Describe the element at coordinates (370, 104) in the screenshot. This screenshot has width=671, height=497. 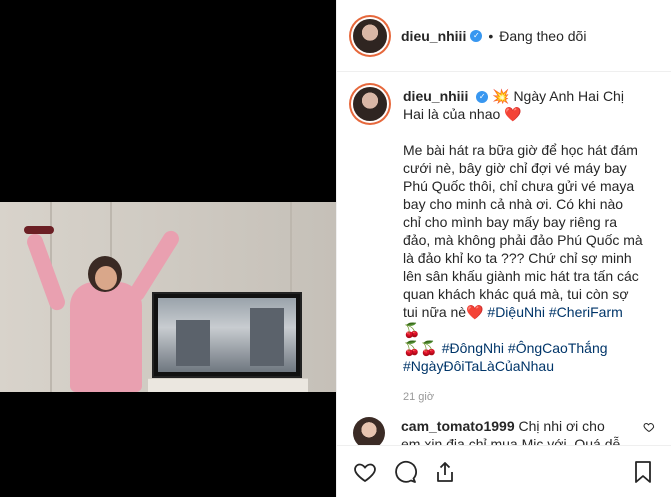
I see `caption-avatar` at that location.